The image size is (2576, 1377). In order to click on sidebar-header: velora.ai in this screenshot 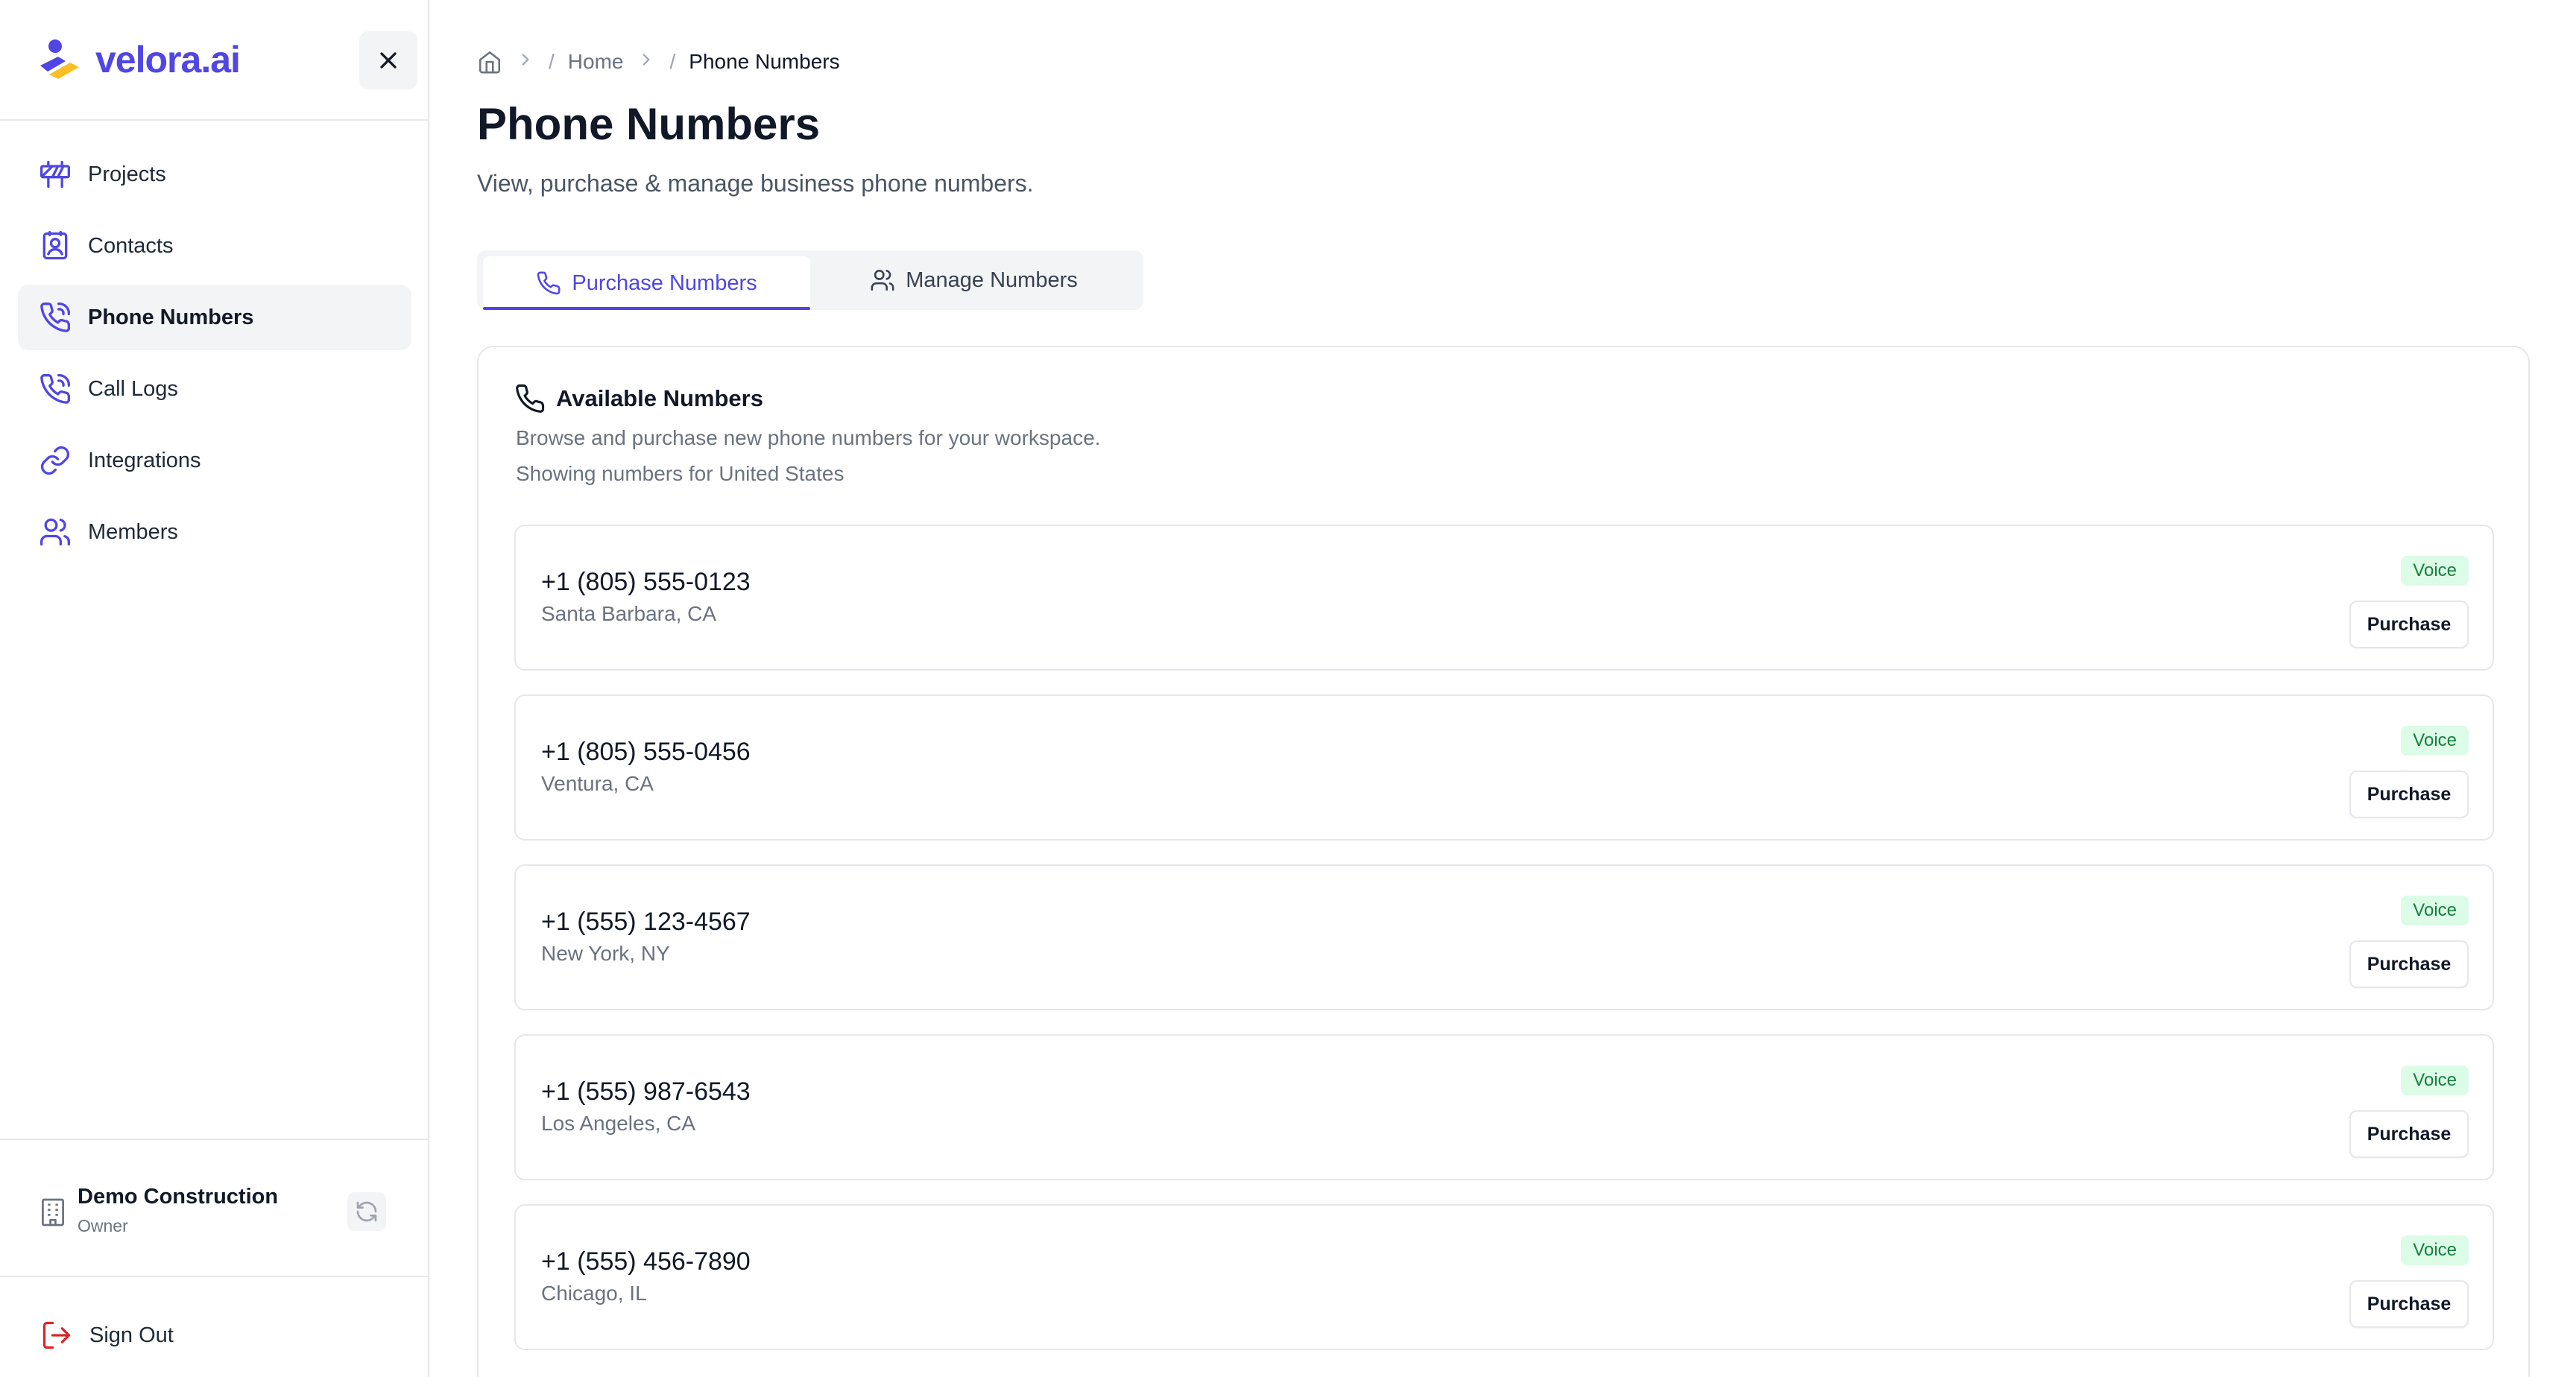, I will do `click(214, 60)`.